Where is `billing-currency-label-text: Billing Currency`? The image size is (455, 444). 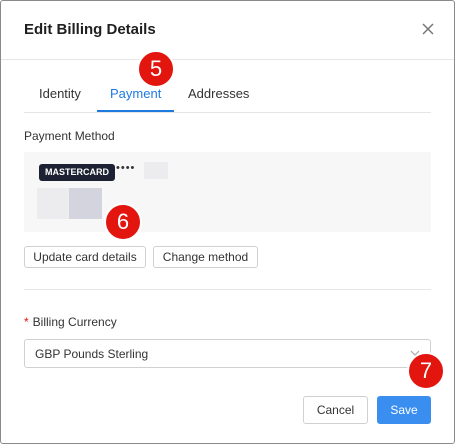 billing-currency-label-text: Billing Currency is located at coordinates (74, 322).